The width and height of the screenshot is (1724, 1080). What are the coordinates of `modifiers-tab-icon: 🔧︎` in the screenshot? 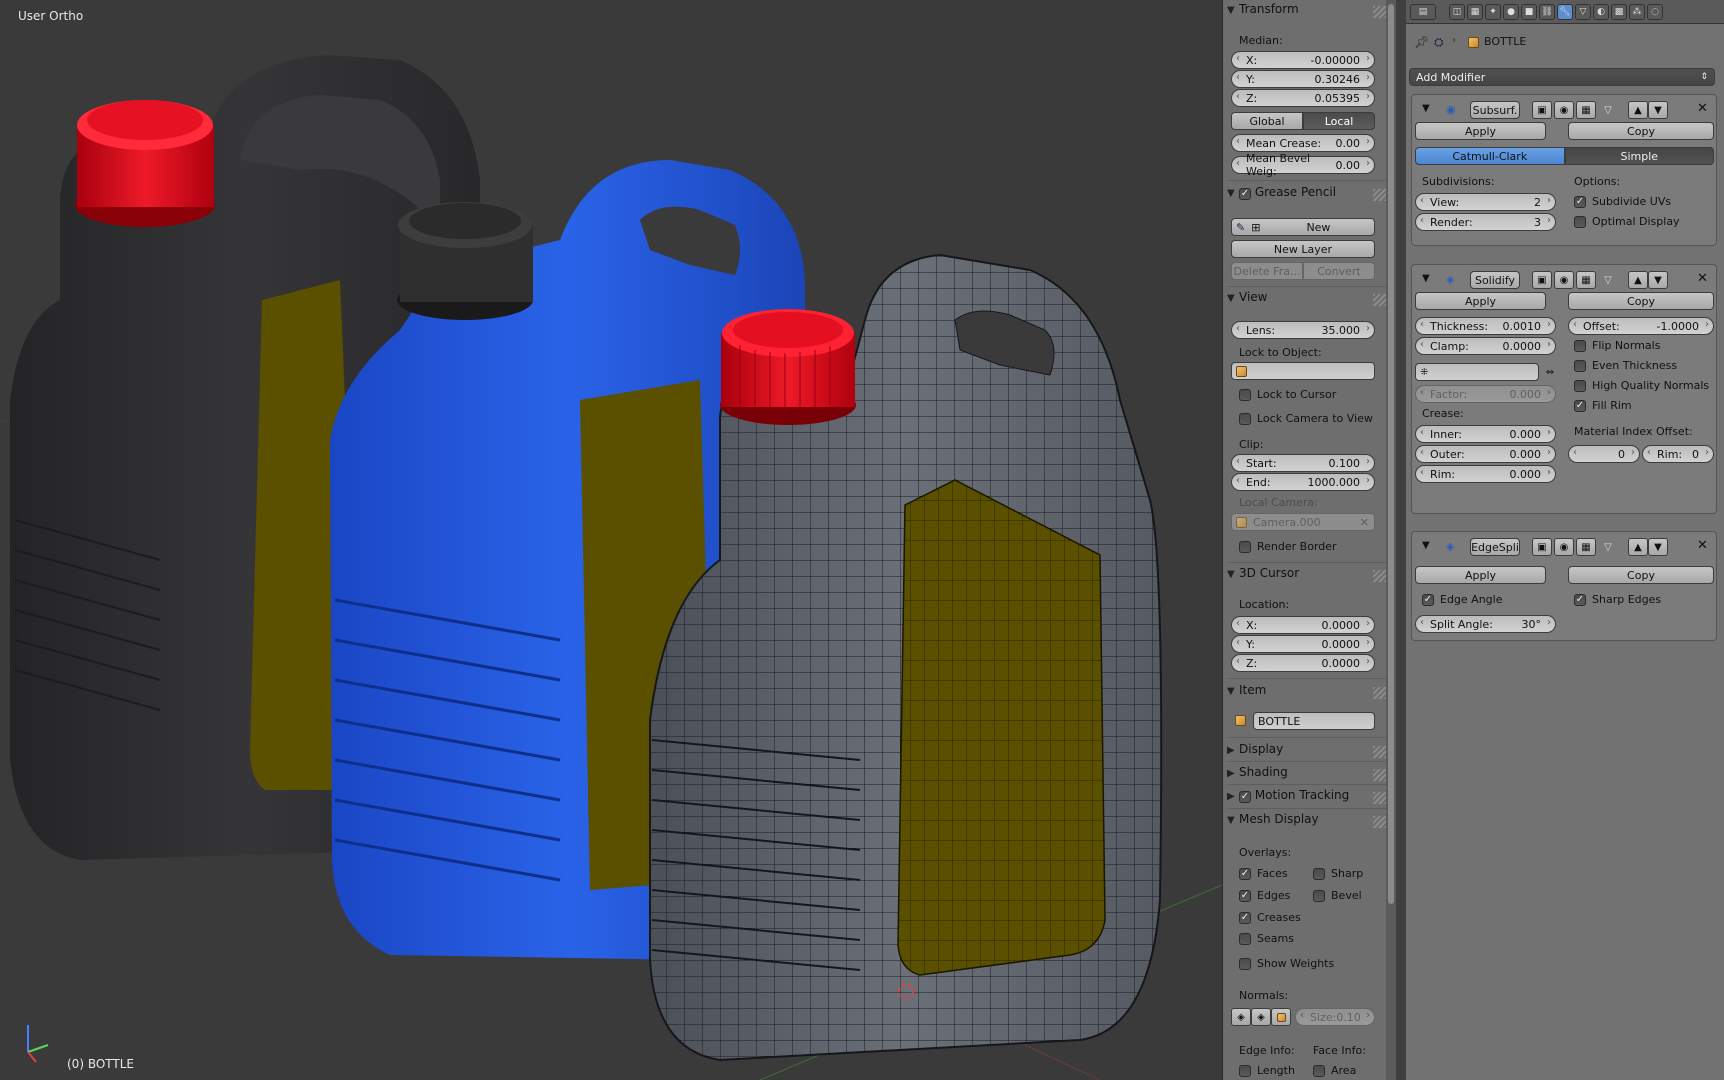 It's located at (1565, 12).